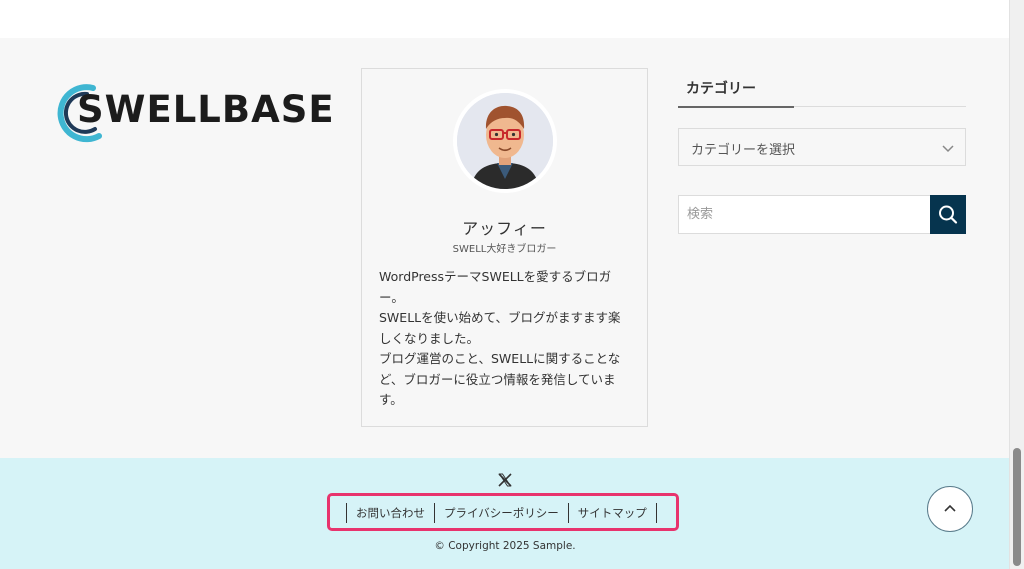  I want to click on category-select-value: カテゴリーを選択, so click(743, 150).